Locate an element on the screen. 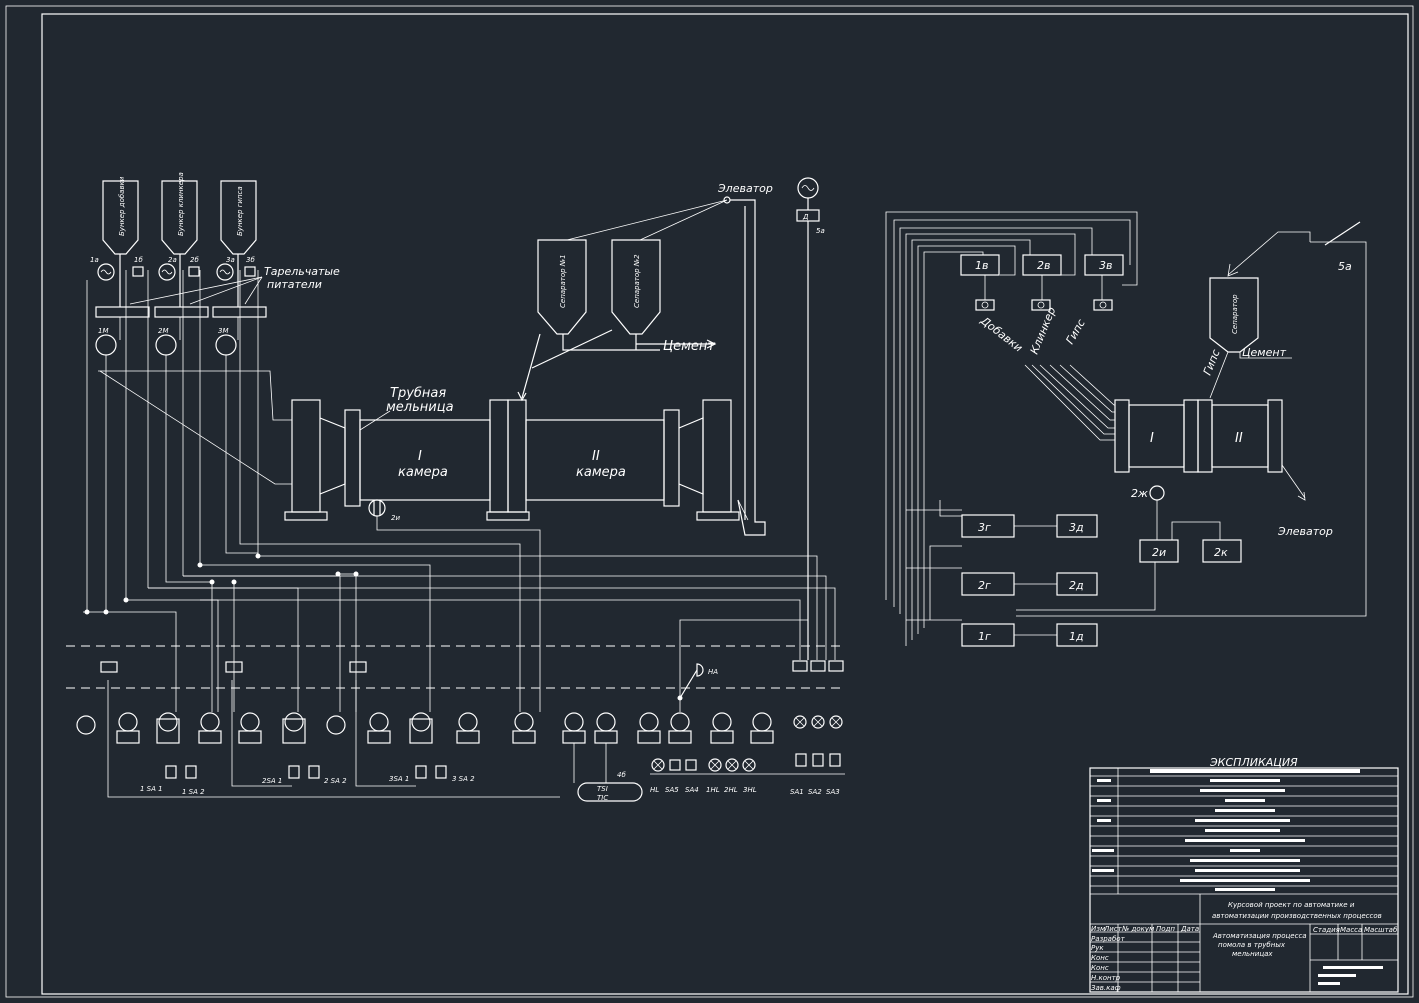  role-6: Зав.каф is located at coordinates (1106, 988).